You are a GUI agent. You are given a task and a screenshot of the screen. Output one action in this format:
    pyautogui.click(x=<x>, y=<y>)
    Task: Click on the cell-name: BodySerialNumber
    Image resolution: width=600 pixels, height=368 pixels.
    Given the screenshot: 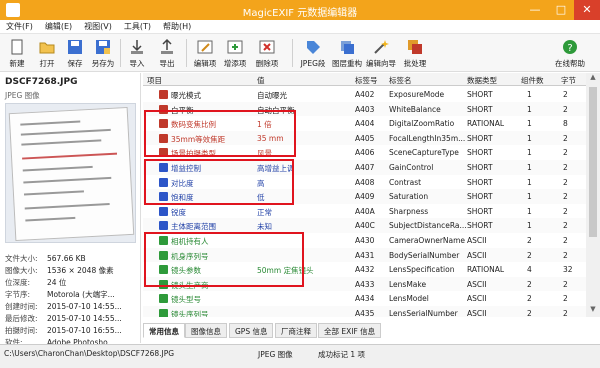 What is the action you would take?
    pyautogui.click(x=424, y=255)
    